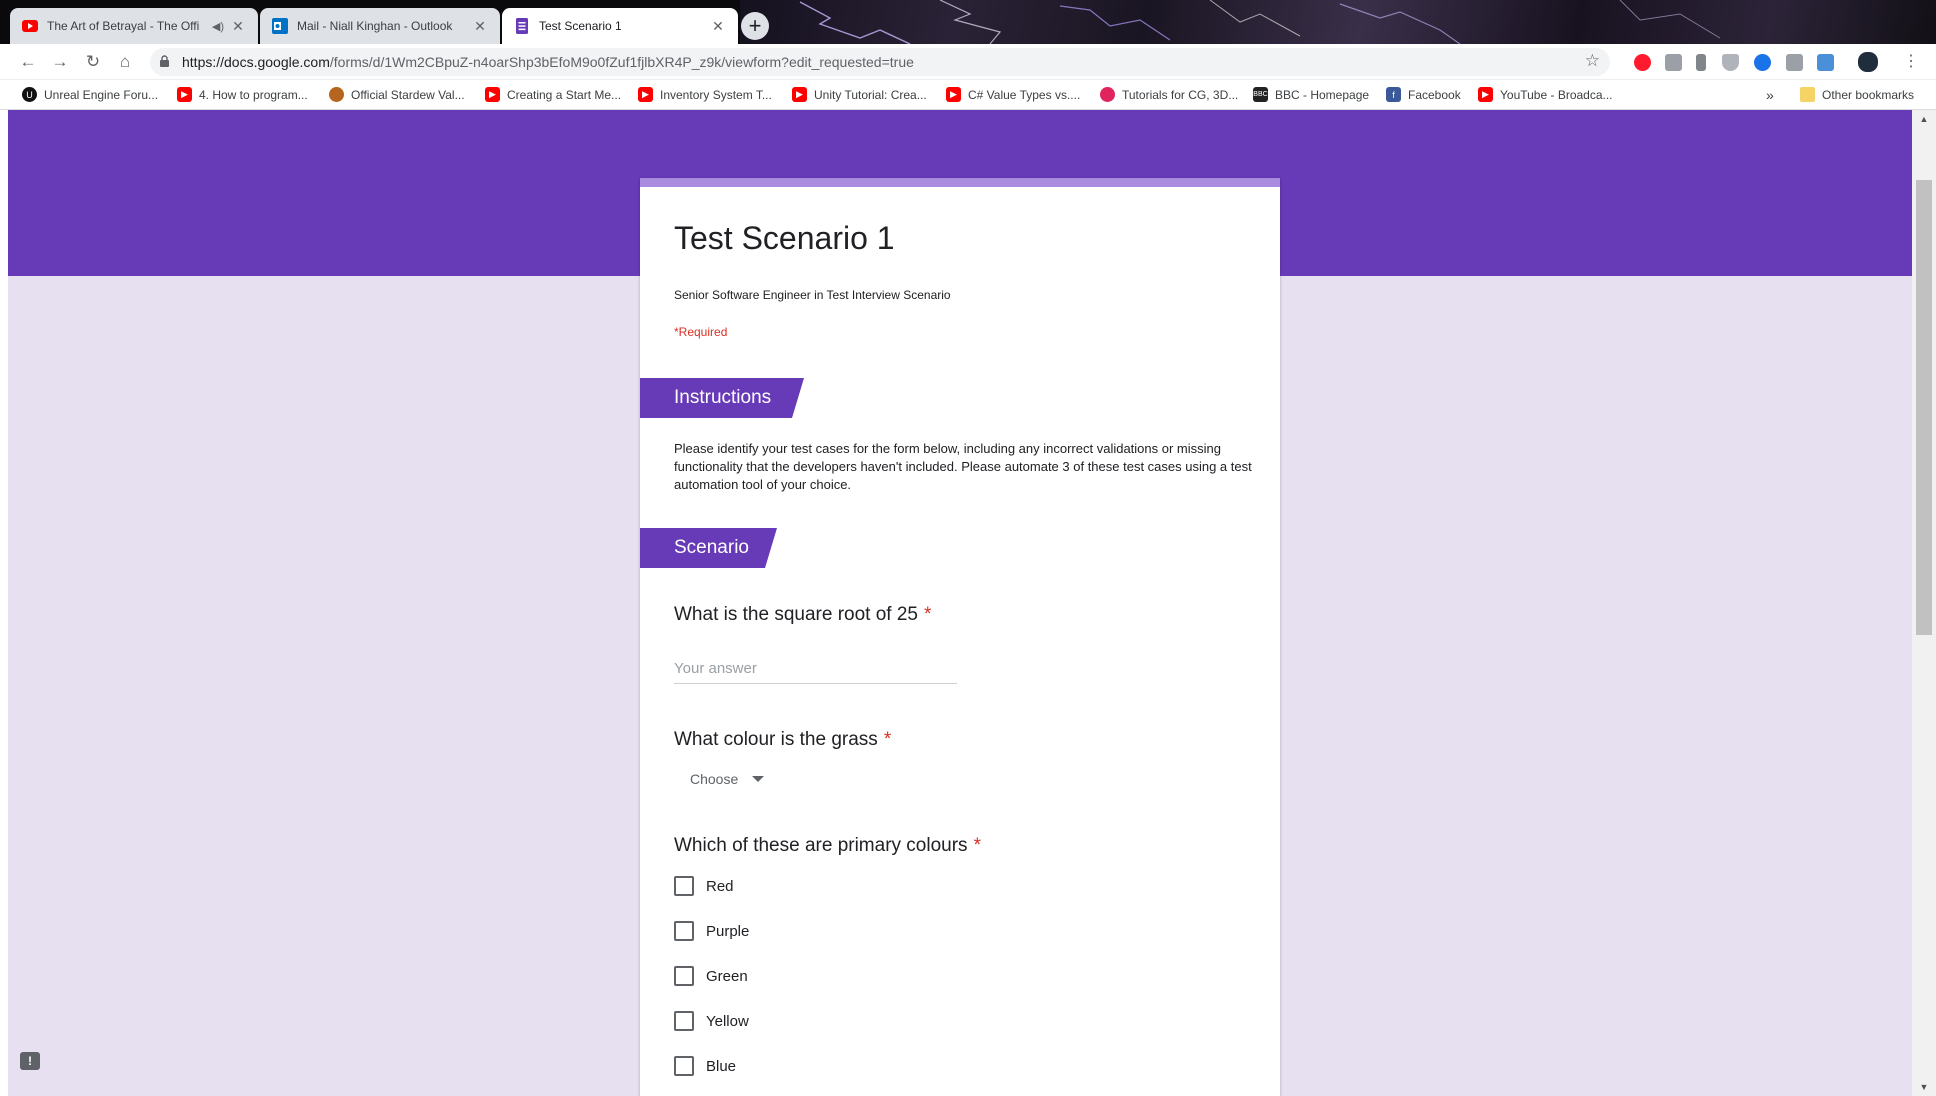 This screenshot has height=1096, width=1936. Describe the element at coordinates (711, 1021) in the screenshot. I see `checkbox-option-yellow: Yellow` at that location.